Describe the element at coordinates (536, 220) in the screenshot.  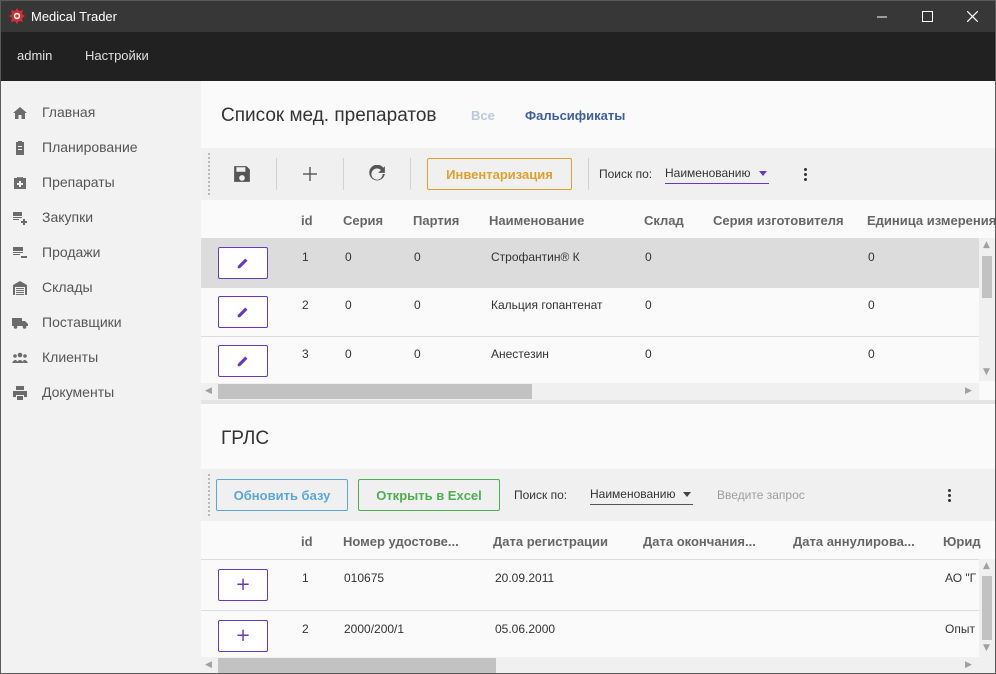
I see `column-header: Наименование` at that location.